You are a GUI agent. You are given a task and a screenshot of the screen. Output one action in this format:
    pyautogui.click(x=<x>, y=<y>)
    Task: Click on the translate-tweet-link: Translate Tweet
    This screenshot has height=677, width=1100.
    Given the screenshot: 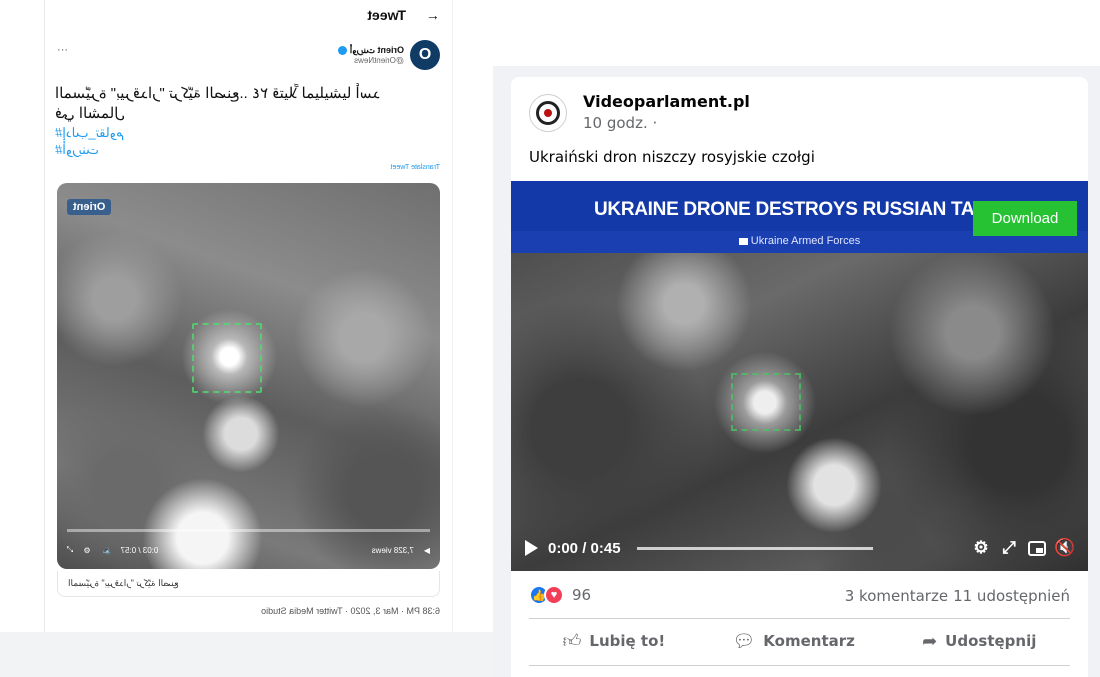 What is the action you would take?
    pyautogui.click(x=415, y=167)
    